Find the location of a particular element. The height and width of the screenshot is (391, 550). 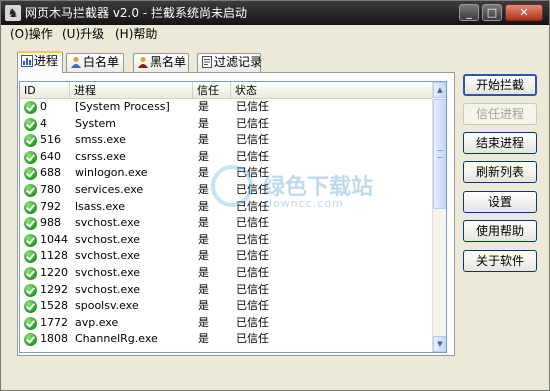

about-button: 关于软件 is located at coordinates (500, 261).